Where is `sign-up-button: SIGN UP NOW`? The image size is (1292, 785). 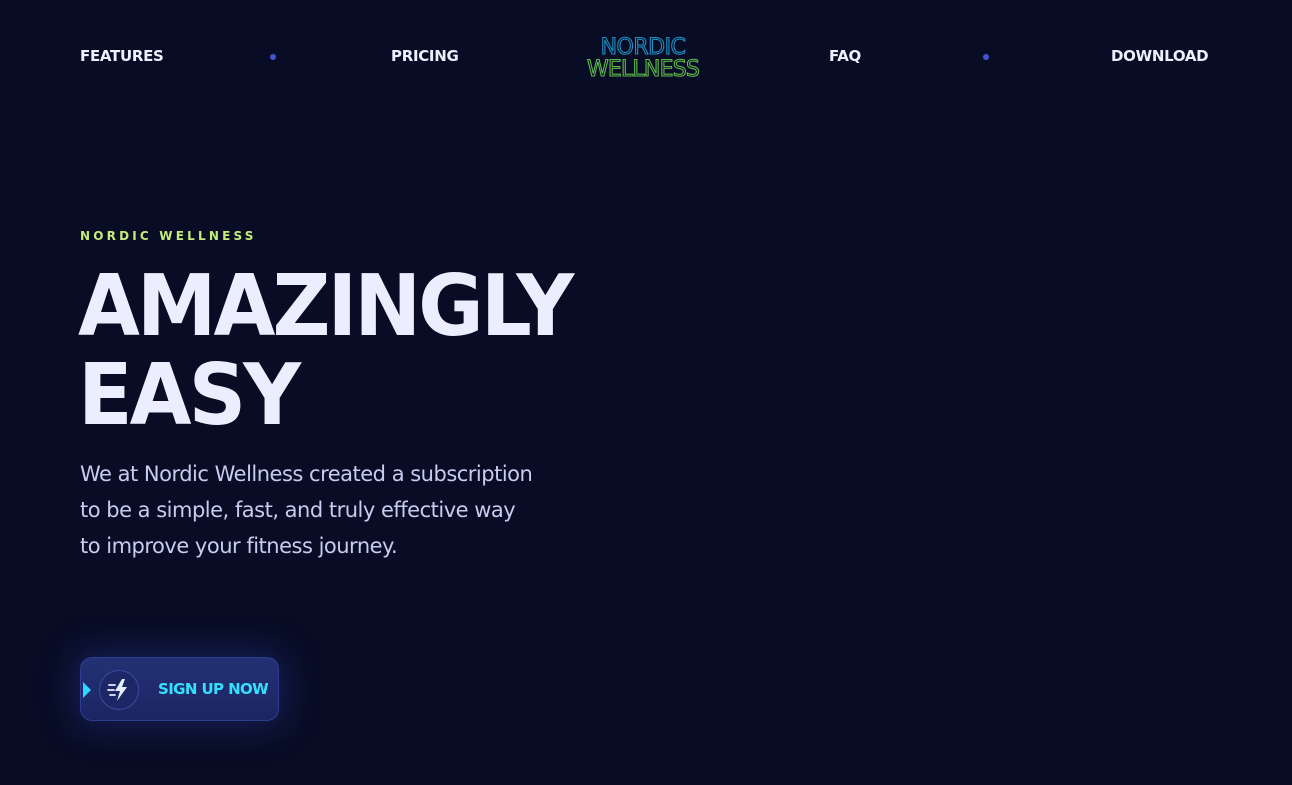
sign-up-button: SIGN UP NOW is located at coordinates (179, 689).